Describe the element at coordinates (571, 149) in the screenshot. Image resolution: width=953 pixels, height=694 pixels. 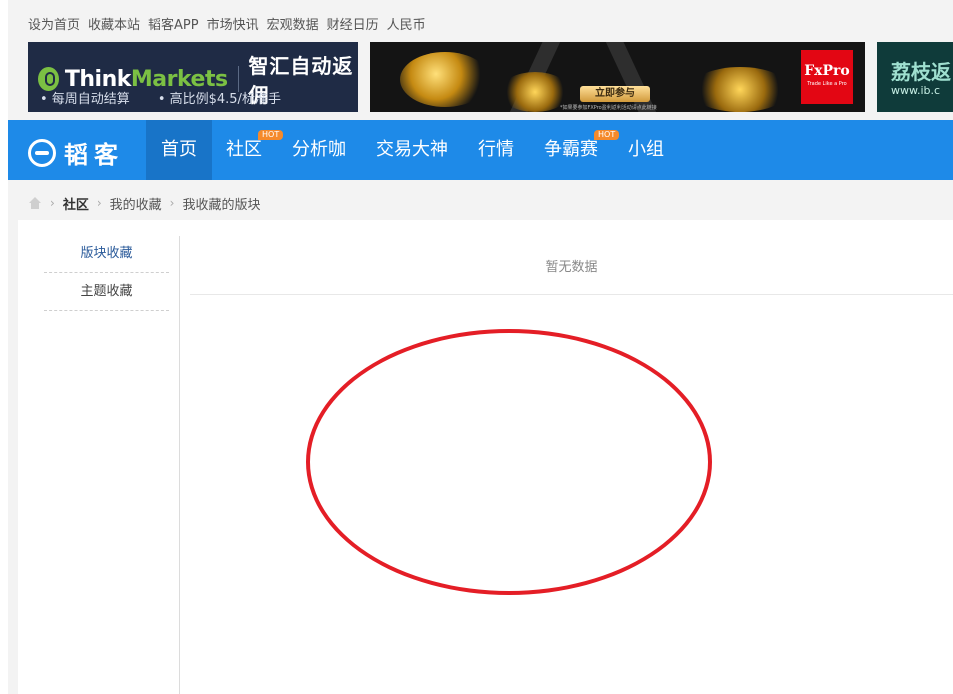
I see `nav-item-label: 争霸赛` at that location.